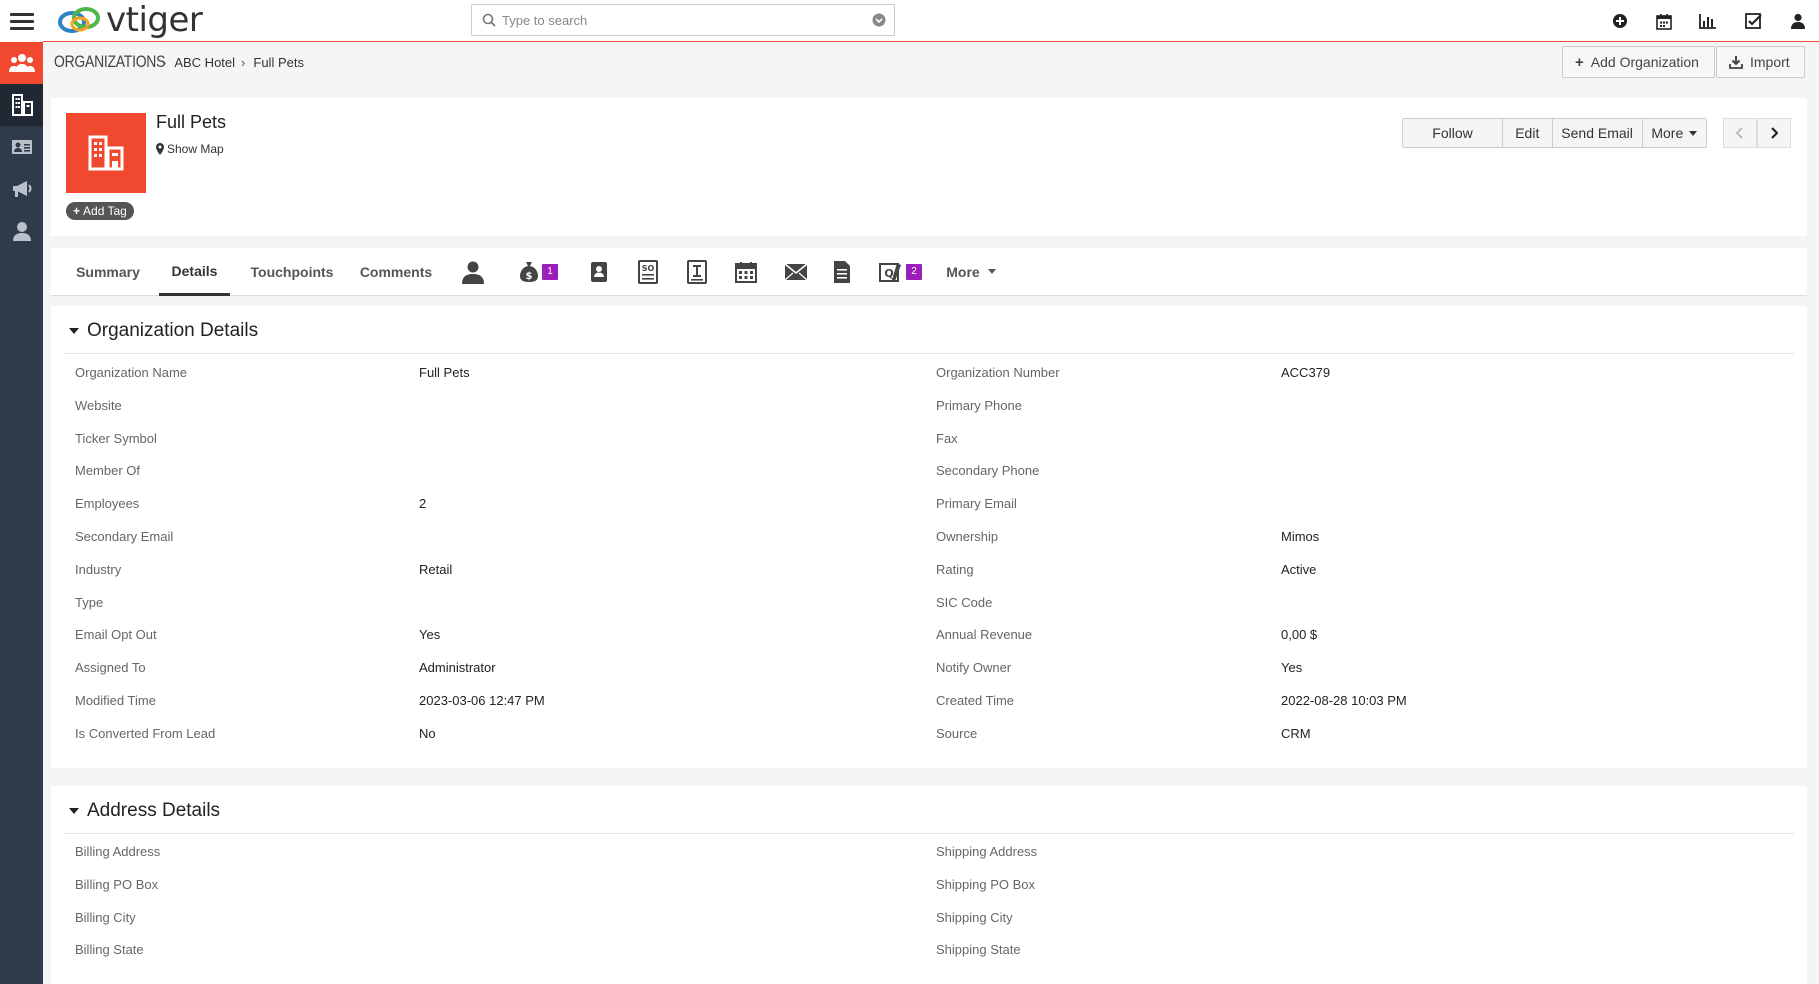 The height and width of the screenshot is (984, 1819). I want to click on field-label: Ownership, so click(967, 536).